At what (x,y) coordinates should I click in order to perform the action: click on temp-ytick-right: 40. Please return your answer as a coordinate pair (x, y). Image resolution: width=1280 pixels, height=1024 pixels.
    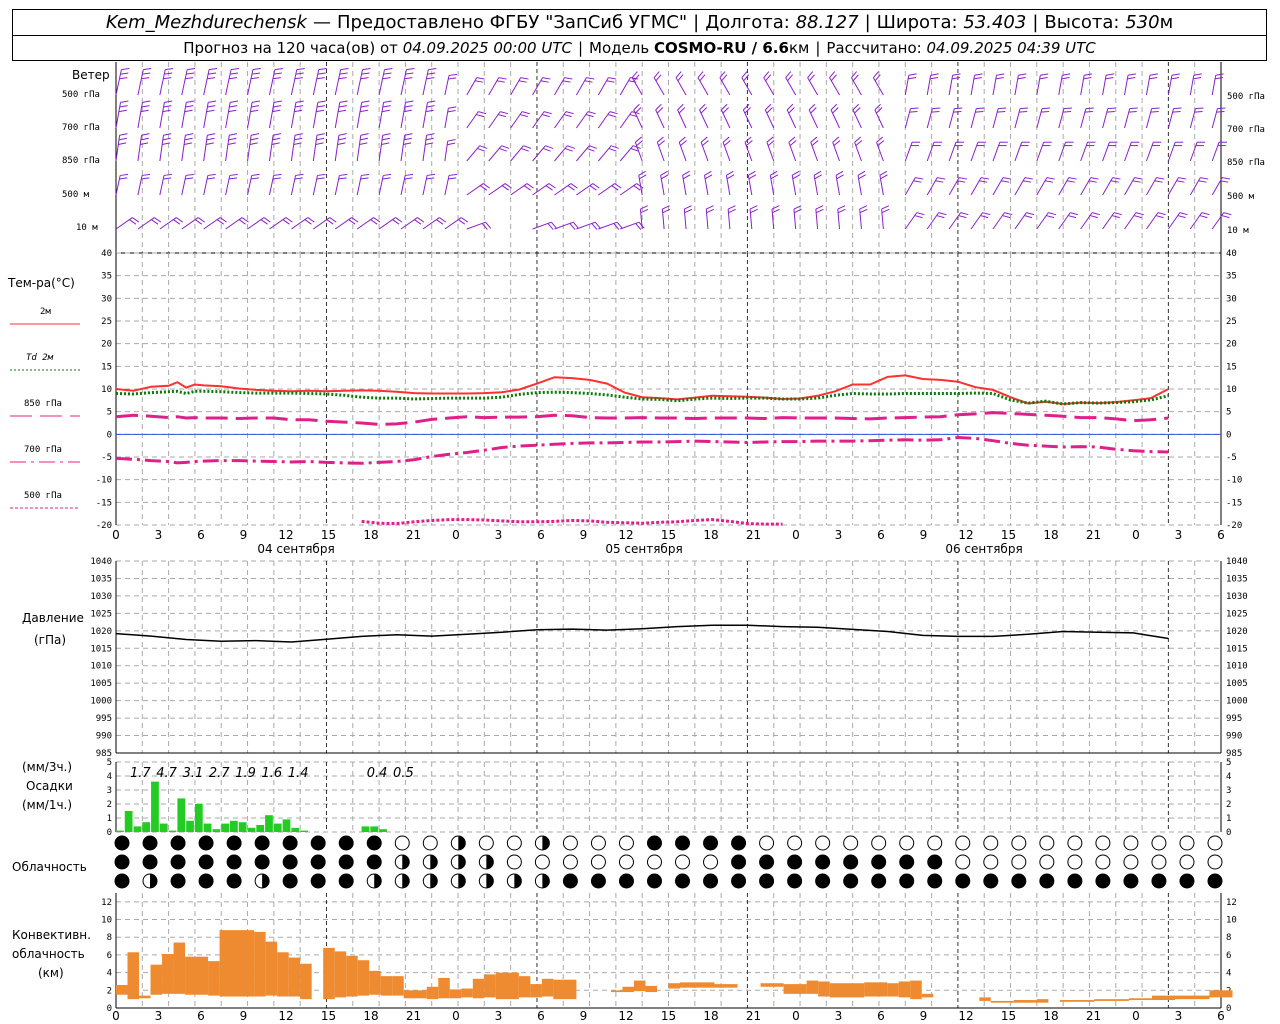
    Looking at the image, I should click on (1231, 254).